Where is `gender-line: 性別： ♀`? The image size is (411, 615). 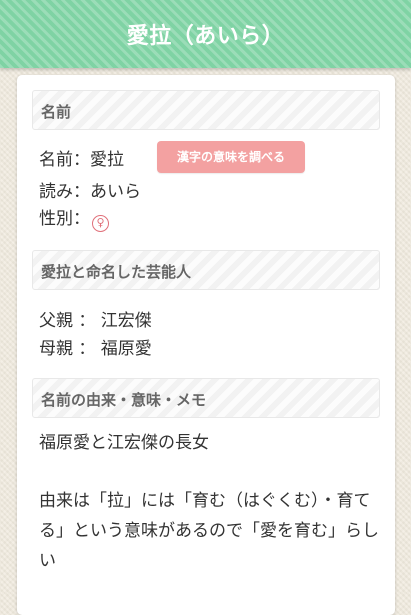 gender-line: 性別： ♀ is located at coordinates (74, 218).